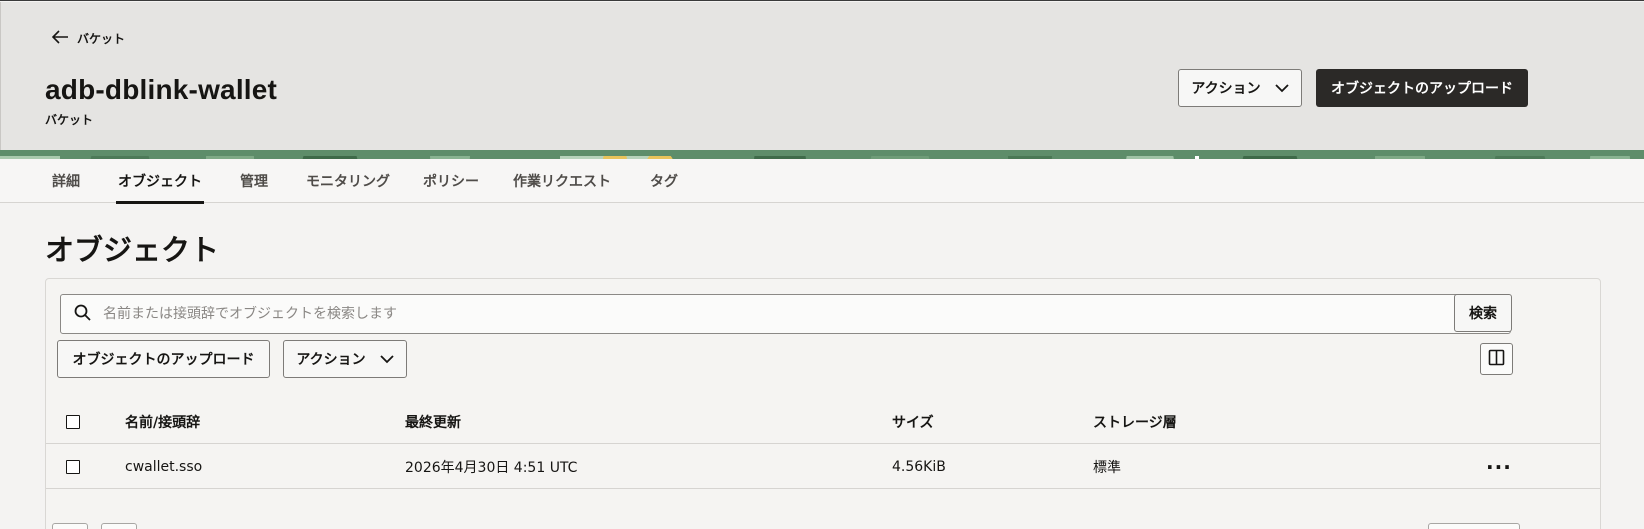 Image resolution: width=1644 pixels, height=529 pixels. I want to click on back-link-label: バケット, so click(101, 39).